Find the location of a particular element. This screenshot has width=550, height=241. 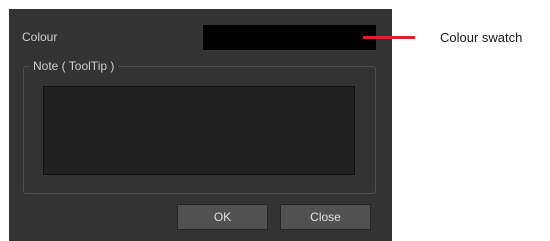

ok-button: OK is located at coordinates (222, 217).